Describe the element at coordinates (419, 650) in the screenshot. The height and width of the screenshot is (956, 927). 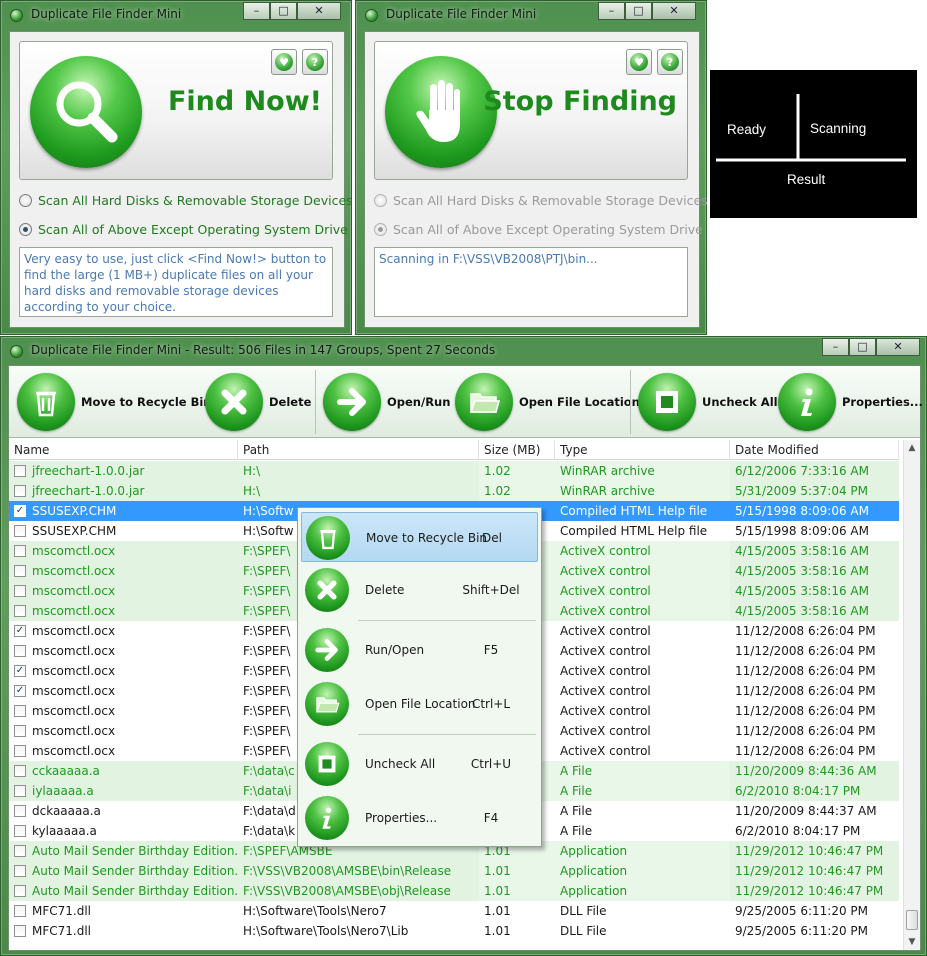
I see `menu-item-run-open: Run/Open F5` at that location.